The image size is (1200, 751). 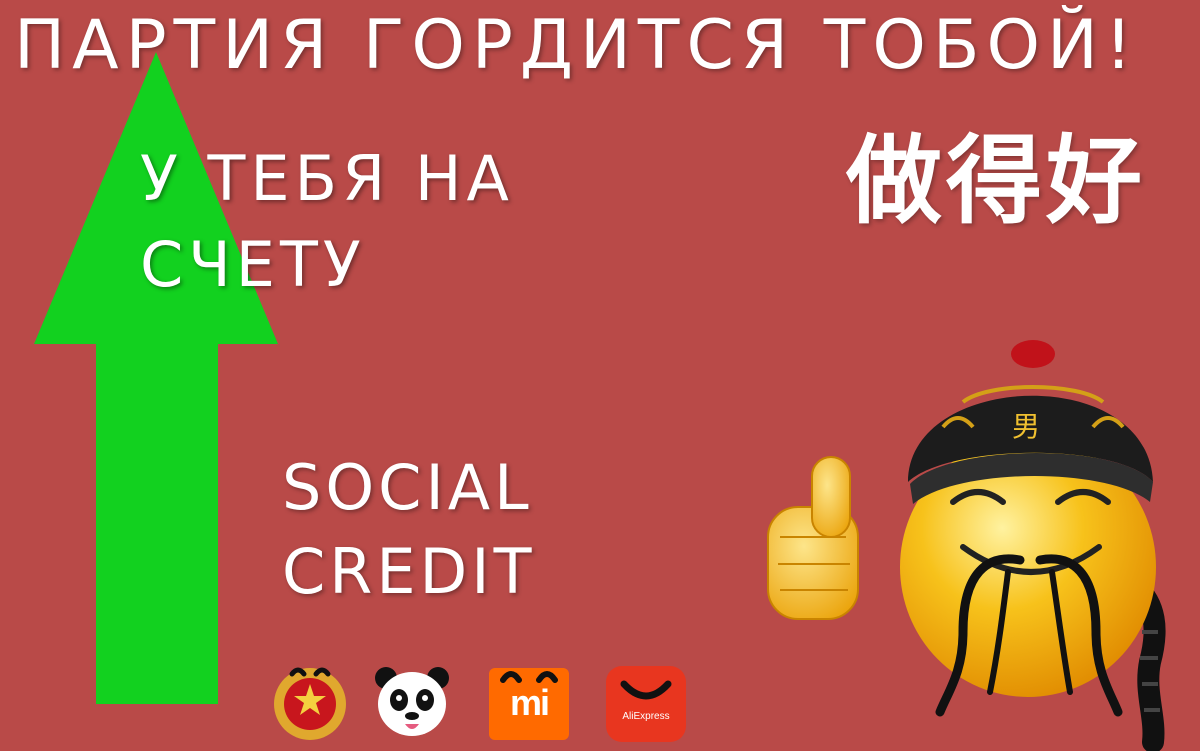 I want to click on national-emblem-badge, so click(x=310, y=702).